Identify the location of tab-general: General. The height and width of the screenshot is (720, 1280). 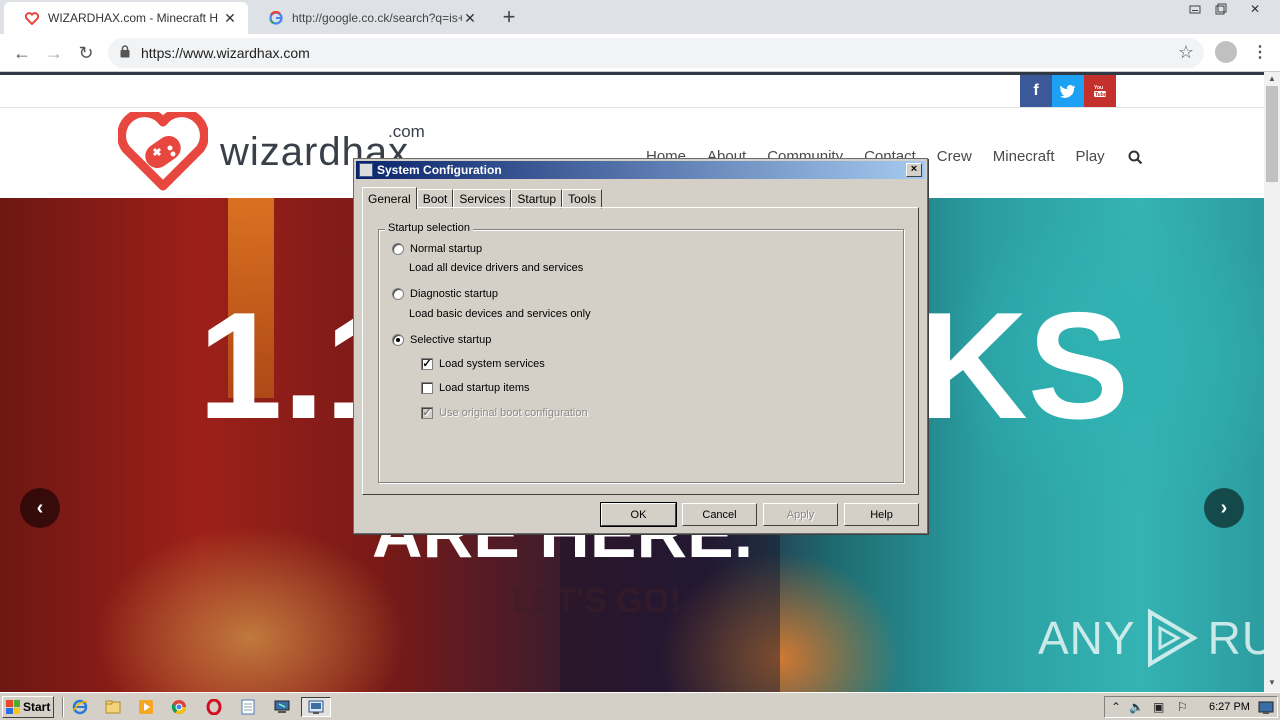
(389, 198).